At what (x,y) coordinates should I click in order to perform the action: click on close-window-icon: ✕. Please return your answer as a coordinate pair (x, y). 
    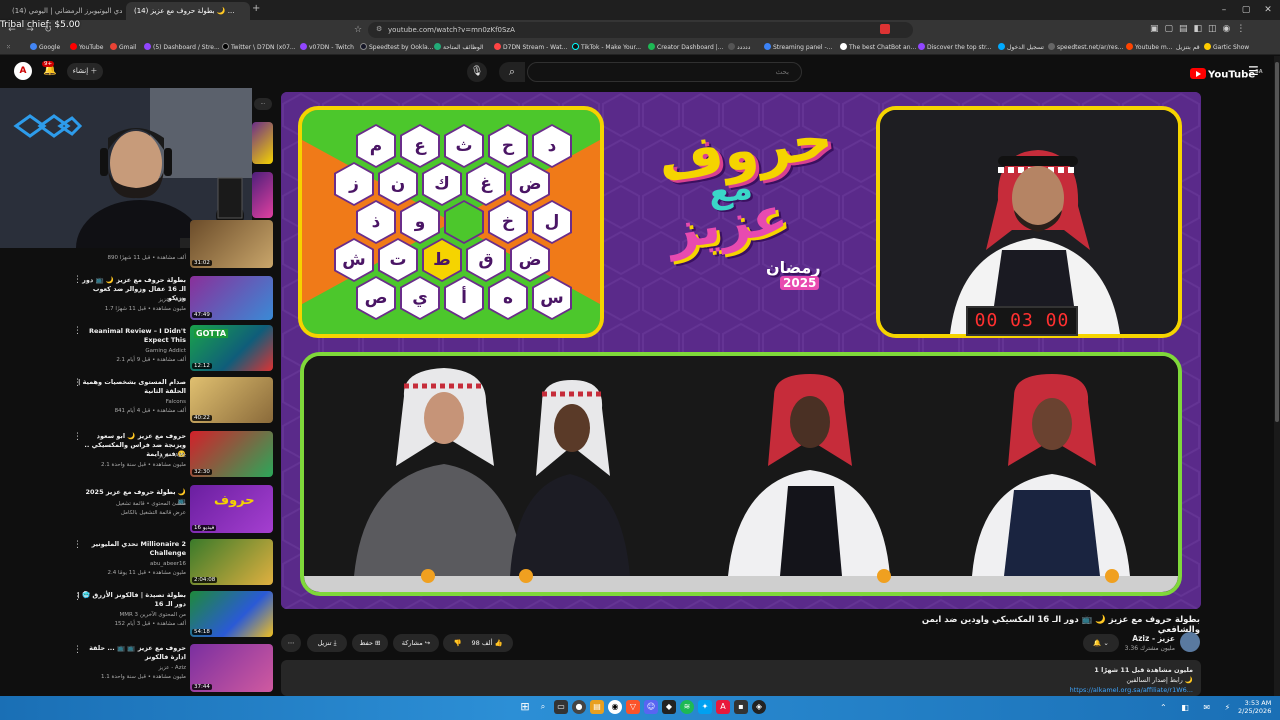
    Looking at the image, I should click on (1268, 10).